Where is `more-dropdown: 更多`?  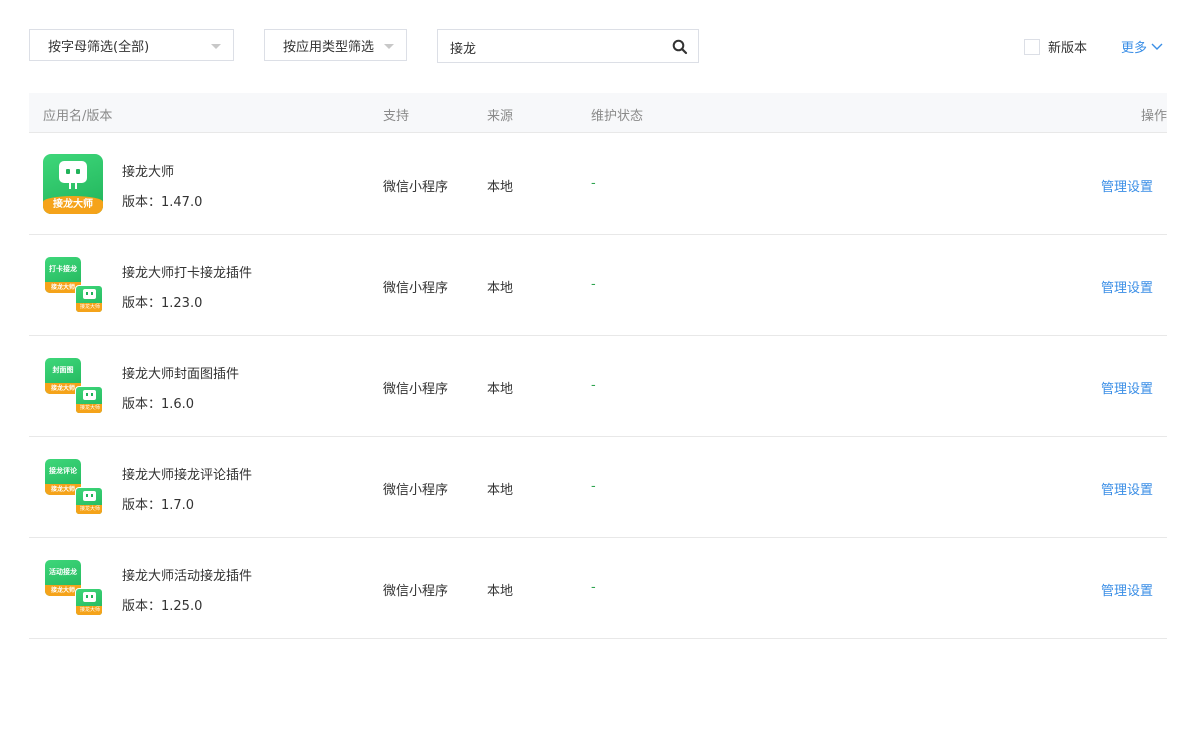
more-dropdown: 更多 is located at coordinates (1142, 46).